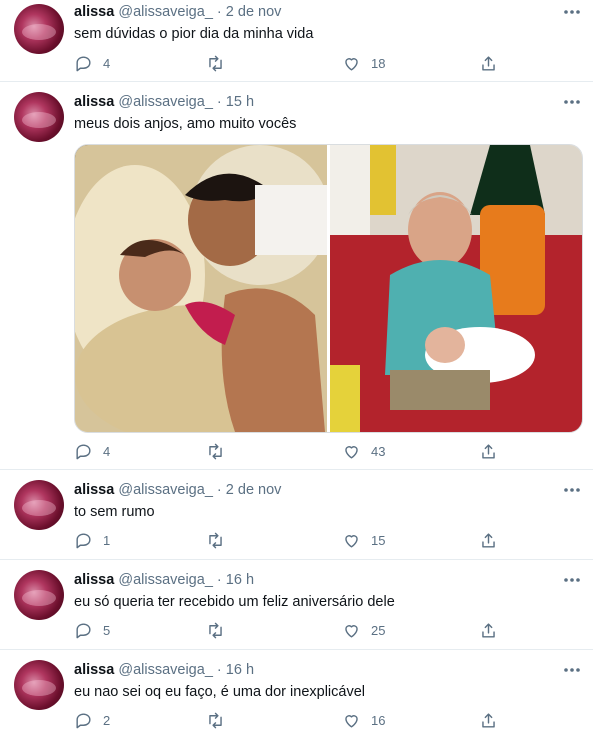  What do you see at coordinates (114, 512) in the screenshot?
I see `tweet-text: to sem rumo` at bounding box center [114, 512].